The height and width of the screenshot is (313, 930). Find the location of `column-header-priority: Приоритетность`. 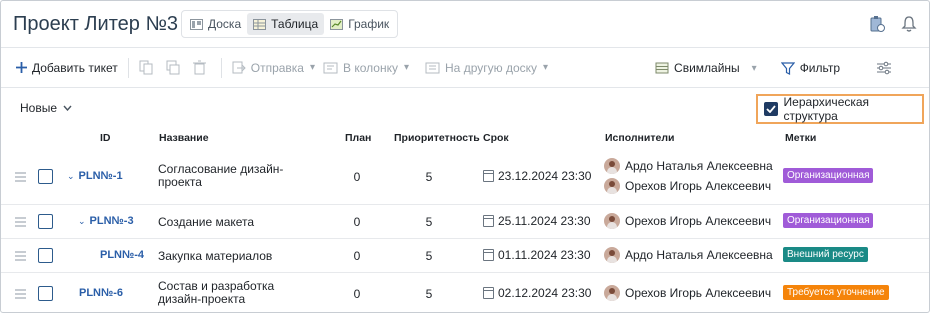

column-header-priority: Приоритетность is located at coordinates (437, 138).